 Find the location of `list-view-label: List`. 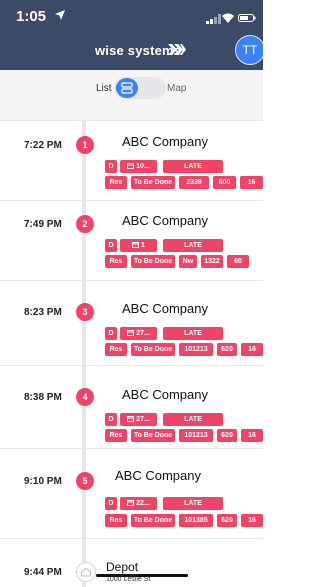

list-view-label: List is located at coordinates (104, 88).